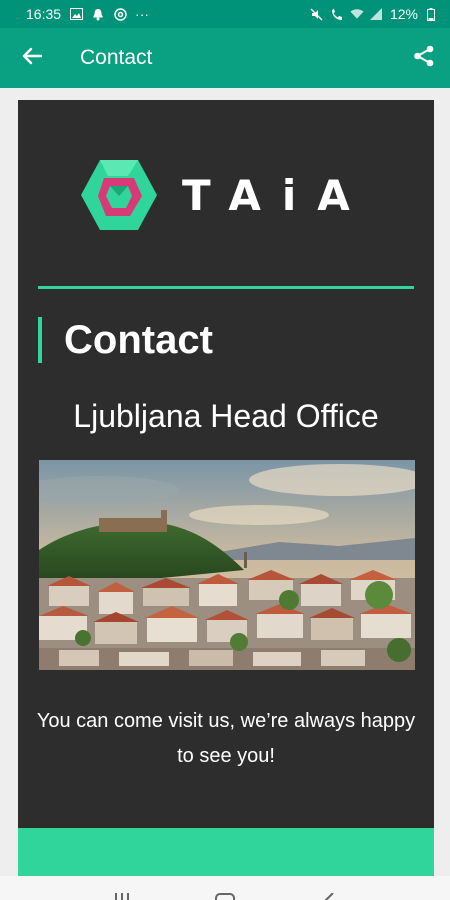  Describe the element at coordinates (317, 14) in the screenshot. I see `mute-icon` at that location.